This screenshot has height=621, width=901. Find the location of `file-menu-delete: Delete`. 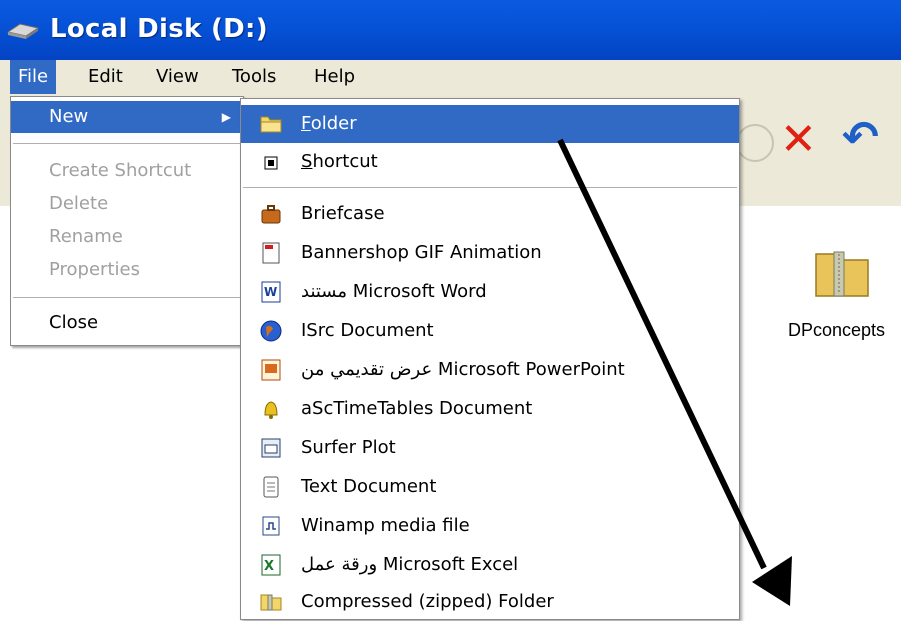

file-menu-delete: Delete is located at coordinates (127, 204).